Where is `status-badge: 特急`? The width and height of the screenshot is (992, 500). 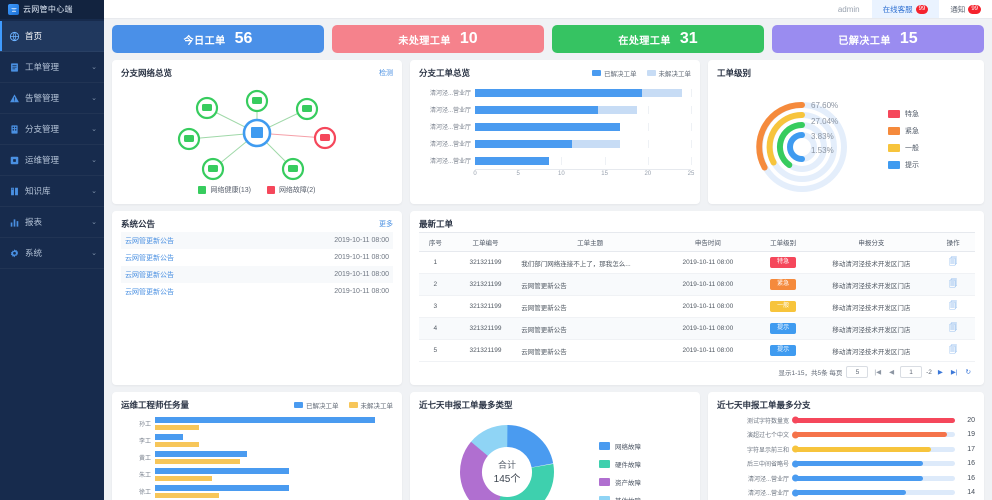
status-badge: 特急 is located at coordinates (783, 262).